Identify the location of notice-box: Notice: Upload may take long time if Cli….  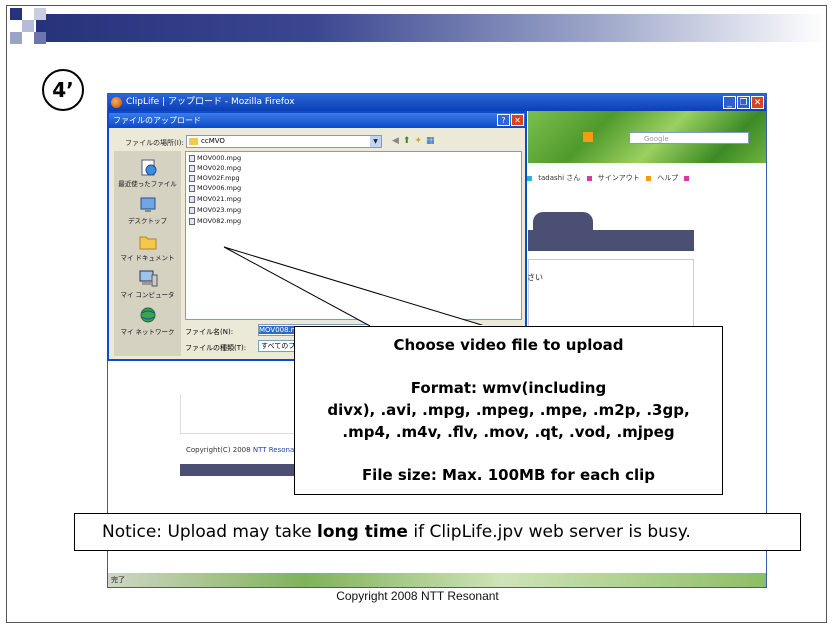
(437, 532).